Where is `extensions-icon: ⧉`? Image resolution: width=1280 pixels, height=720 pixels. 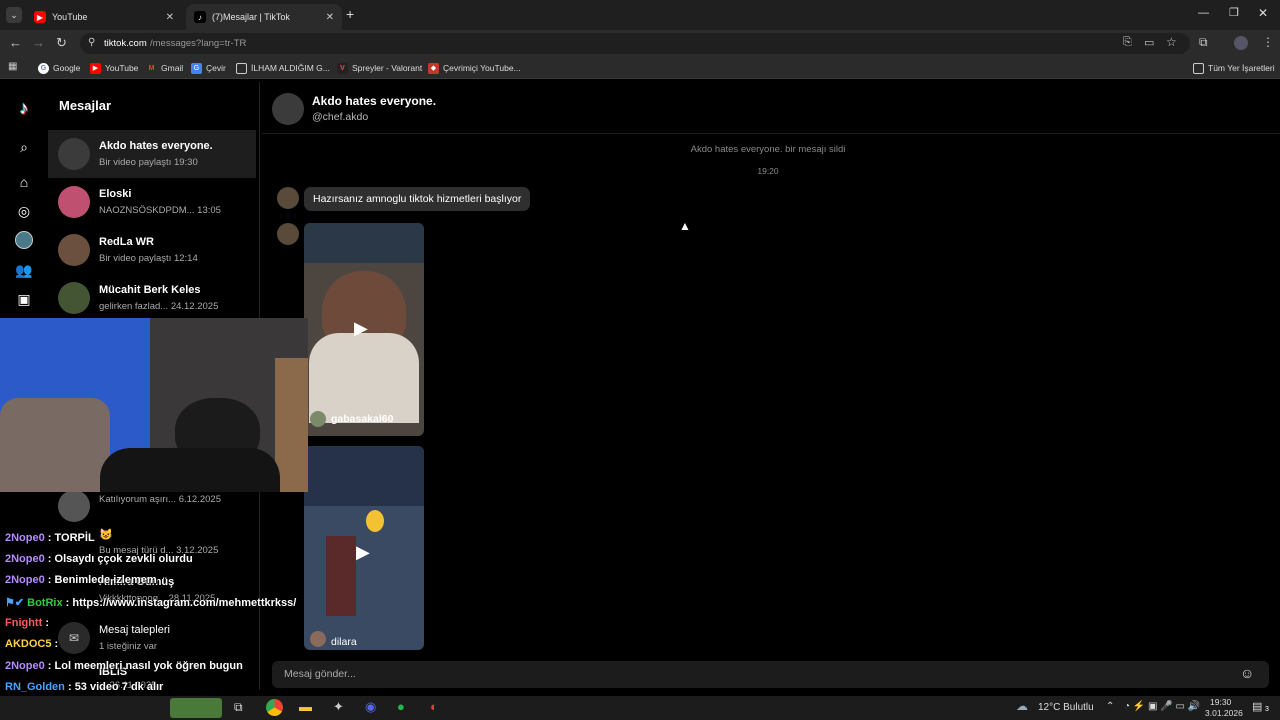
extensions-icon: ⧉ is located at coordinates (1203, 42).